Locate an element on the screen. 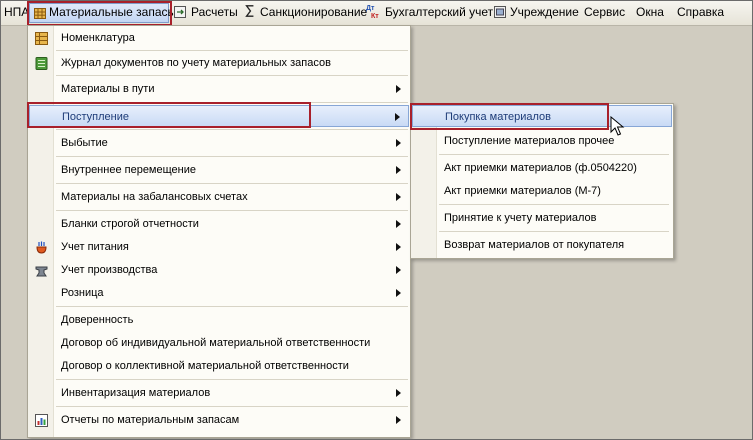  menu-institution: Учреждение is located at coordinates (543, 12).